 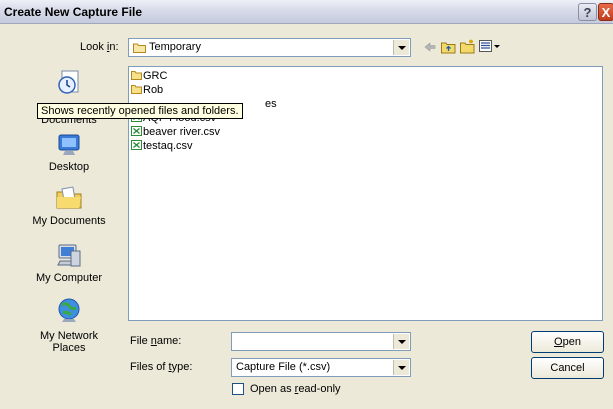 What do you see at coordinates (605, 12) in the screenshot?
I see `close-button: X` at bounding box center [605, 12].